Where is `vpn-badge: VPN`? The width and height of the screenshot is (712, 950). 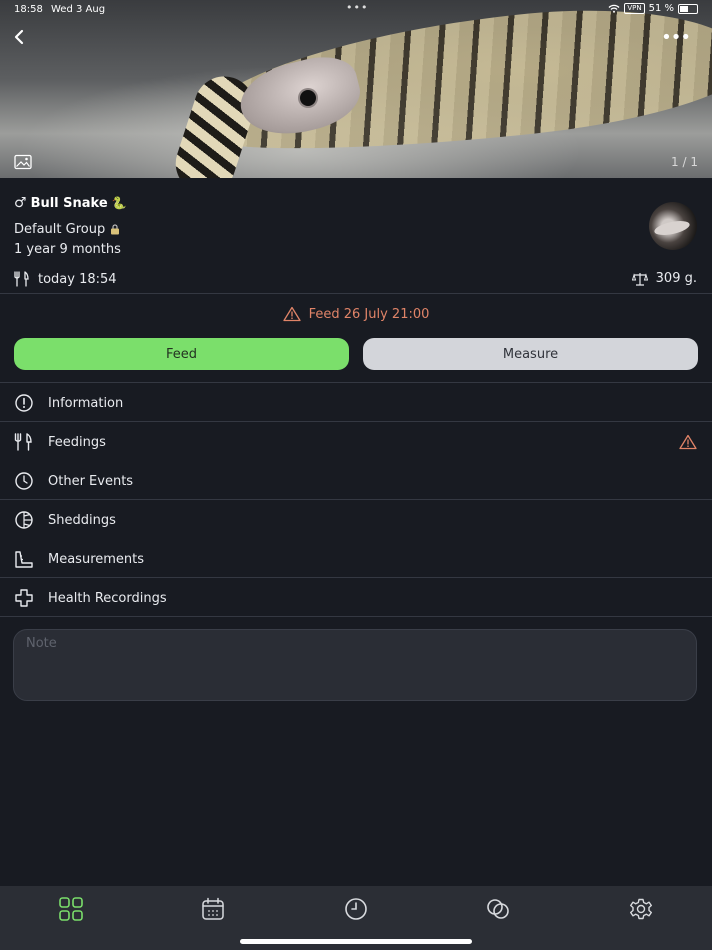
vpn-badge: VPN is located at coordinates (634, 8).